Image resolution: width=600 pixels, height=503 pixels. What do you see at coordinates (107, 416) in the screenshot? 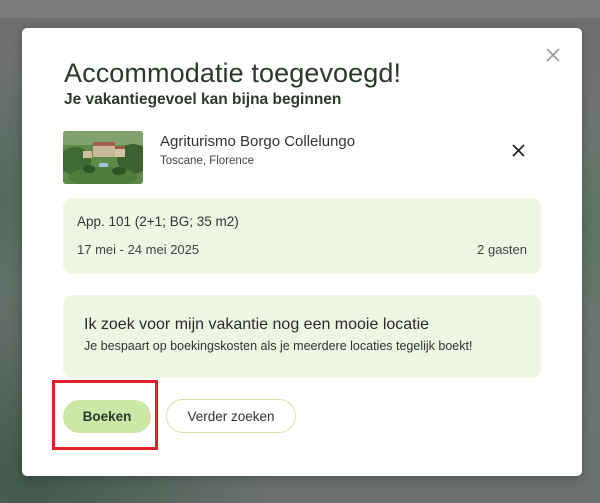
I see `book-button: Boeken` at bounding box center [107, 416].